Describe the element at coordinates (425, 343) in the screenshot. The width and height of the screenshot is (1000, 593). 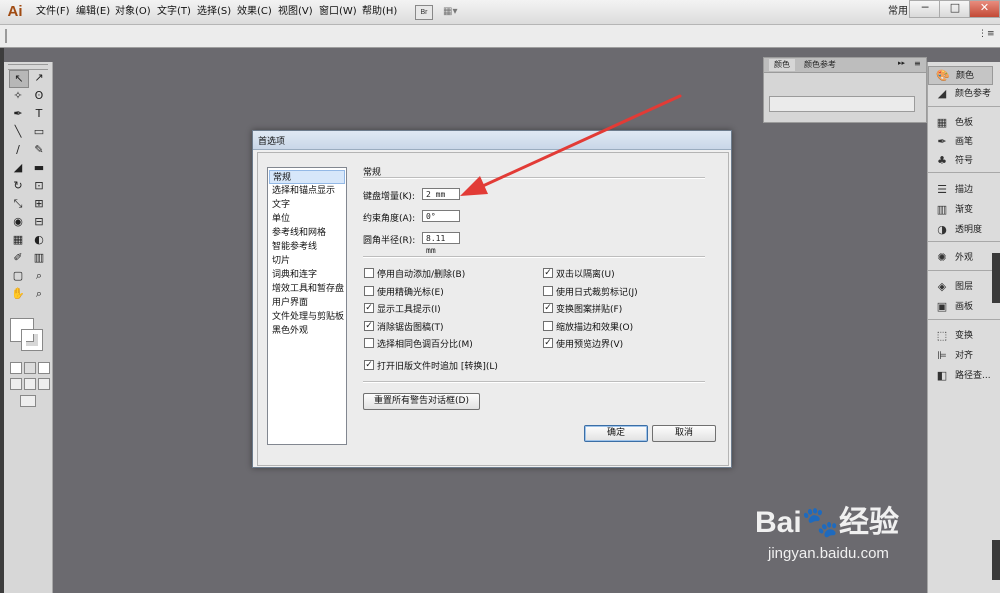
I see `option-label: 选择相同色调百分比(M)` at that location.